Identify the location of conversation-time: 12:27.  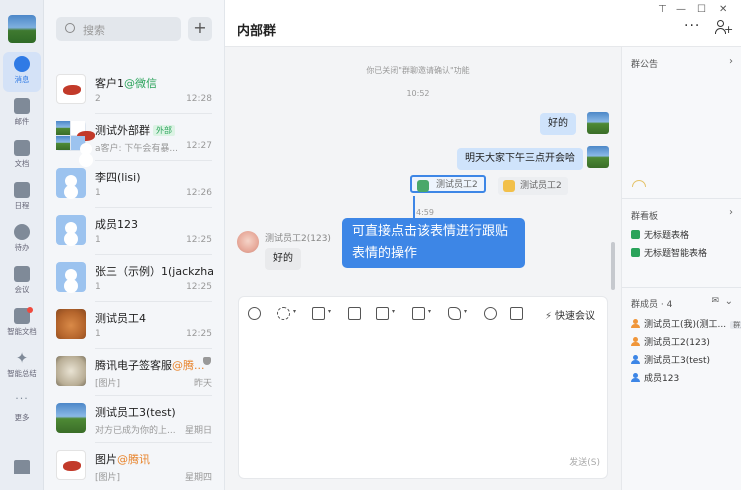
(199, 146).